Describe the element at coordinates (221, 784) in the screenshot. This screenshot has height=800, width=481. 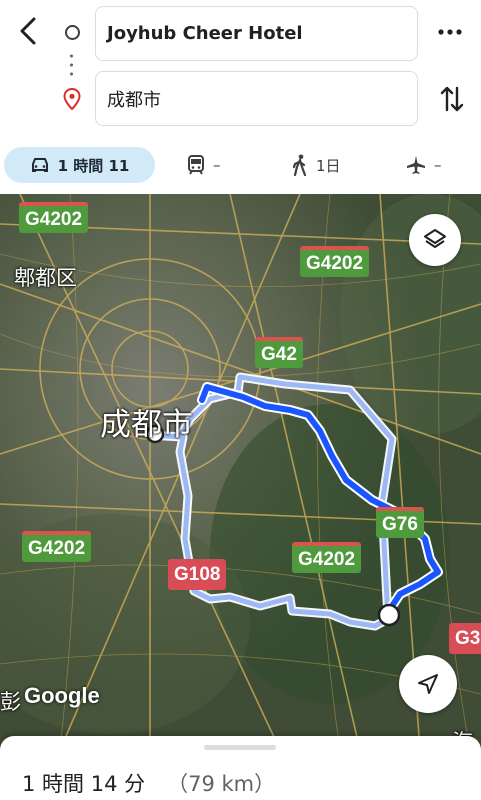
I see `route-distance: （79 km）` at that location.